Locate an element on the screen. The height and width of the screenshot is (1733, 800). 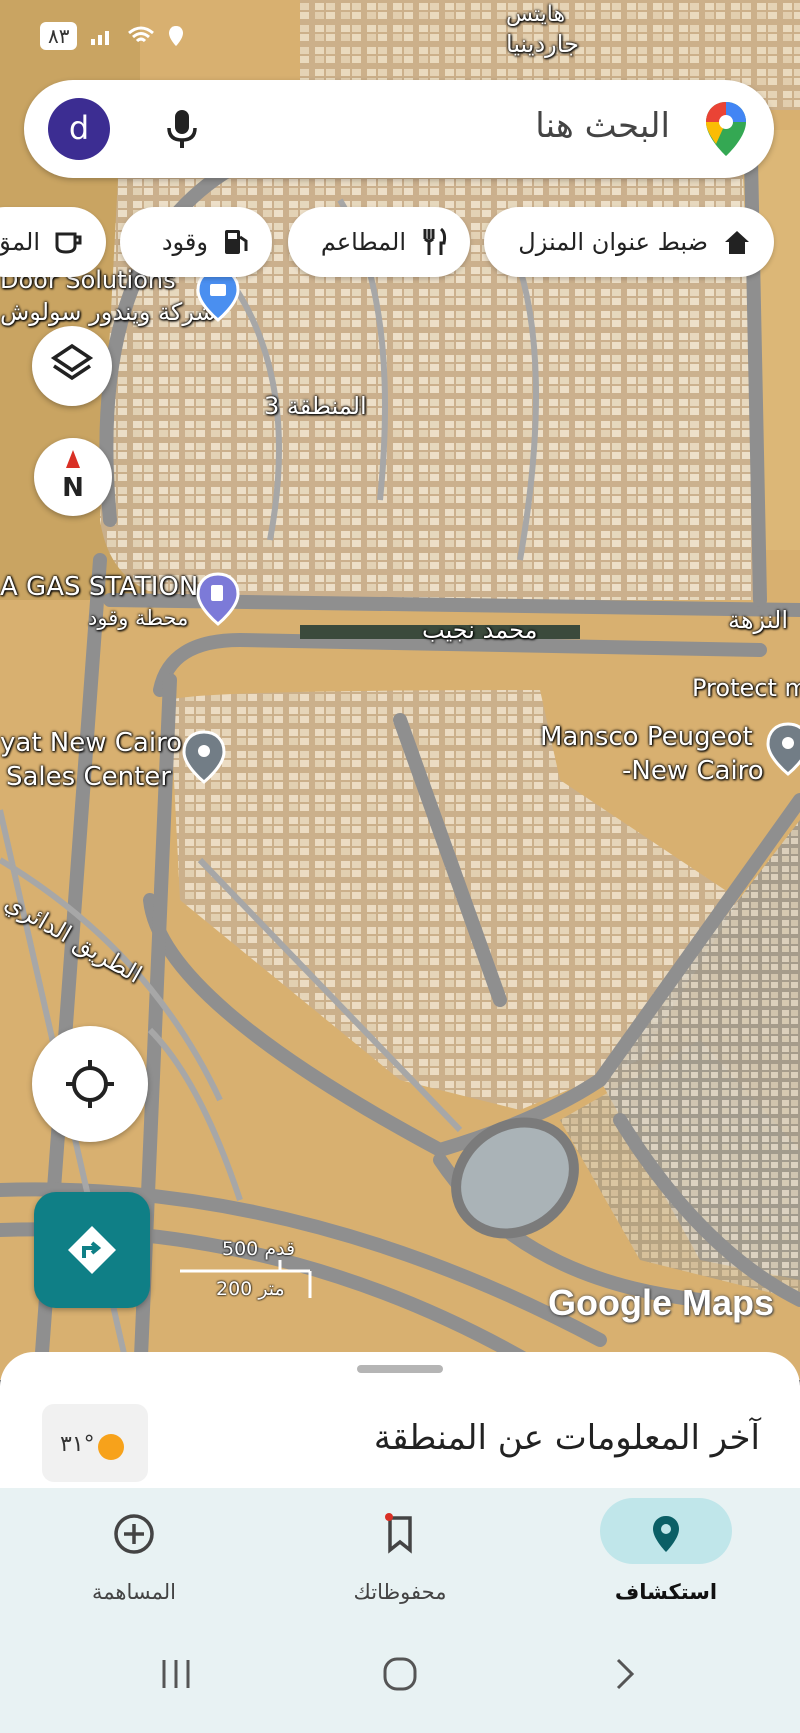
signal-icon is located at coordinates (100, 38).